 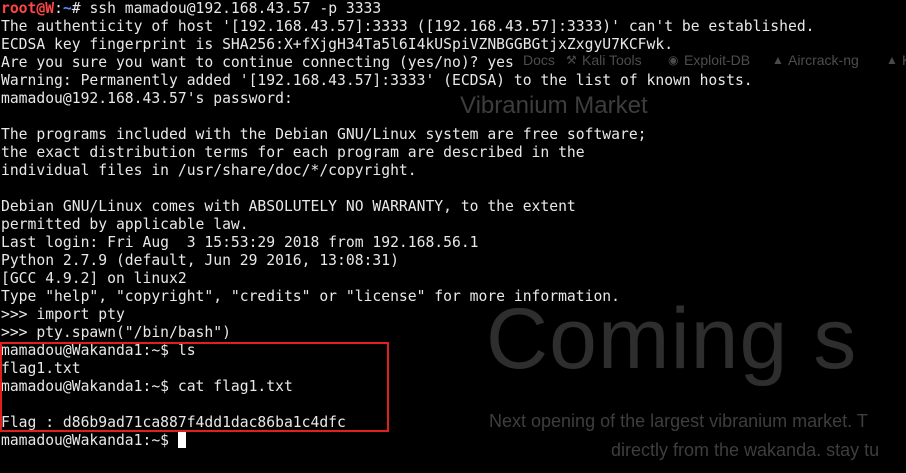 What do you see at coordinates (28, 8) in the screenshot?
I see `prompt-user: root@W` at bounding box center [28, 8].